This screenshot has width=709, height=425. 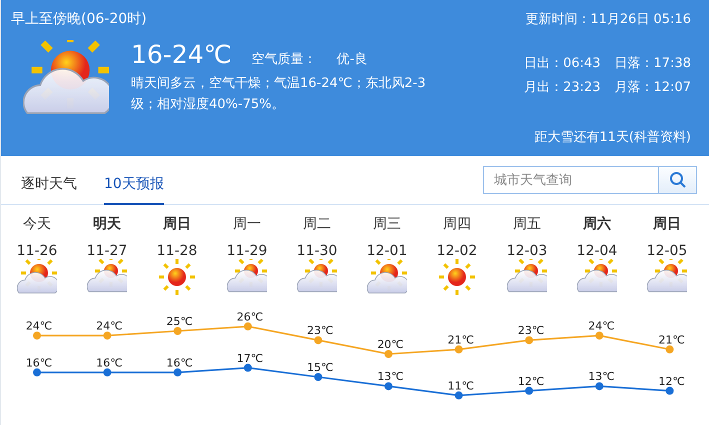 I want to click on search-button, so click(x=678, y=180).